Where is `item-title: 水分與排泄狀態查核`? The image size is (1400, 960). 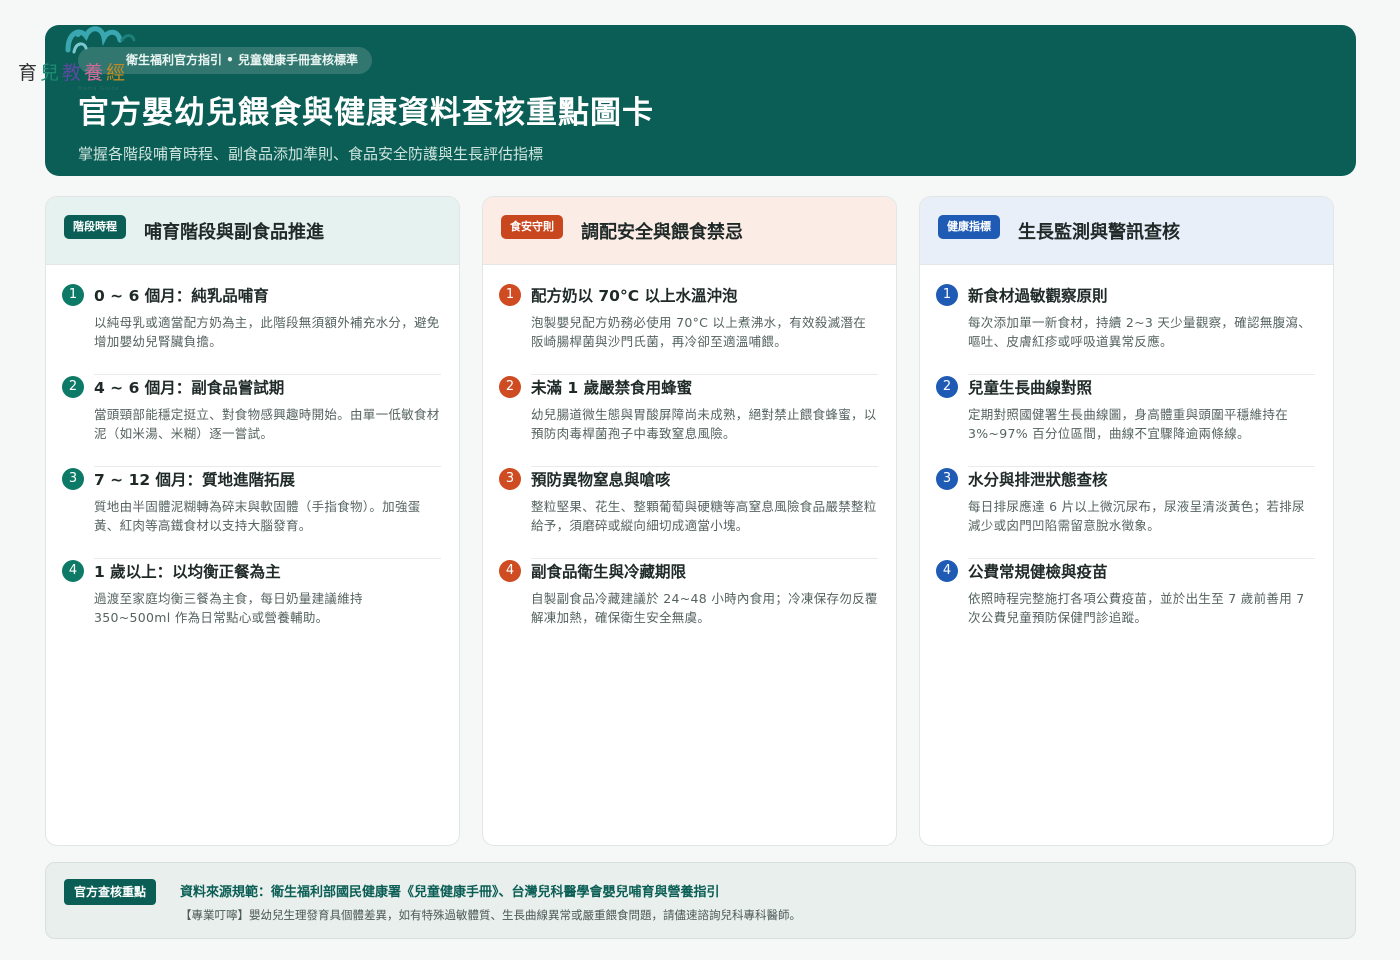
item-title: 水分與排泄狀態查核 is located at coordinates (1038, 480).